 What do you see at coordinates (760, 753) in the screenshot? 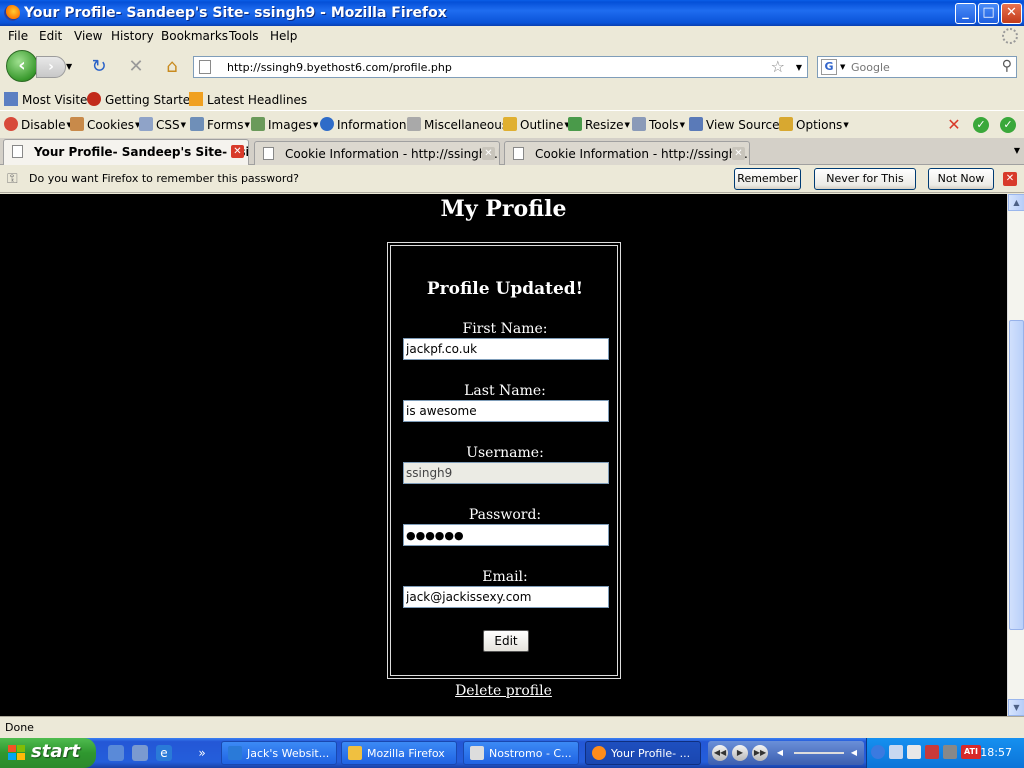
I see `next-track-icon: ▶▶` at bounding box center [760, 753].